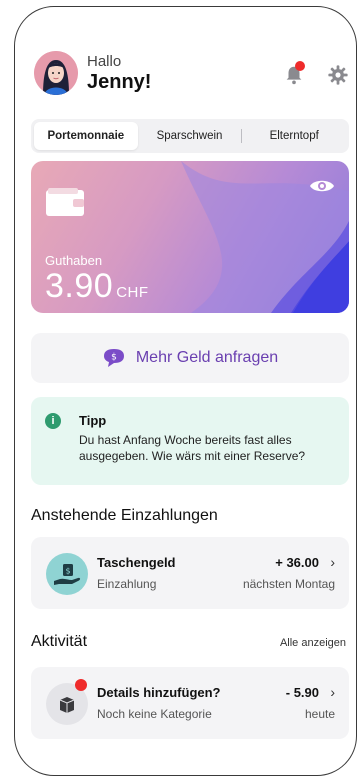 This screenshot has width=357, height=776. What do you see at coordinates (207, 357) in the screenshot?
I see `request-money-label: Mehr Geld anfragen` at bounding box center [207, 357].